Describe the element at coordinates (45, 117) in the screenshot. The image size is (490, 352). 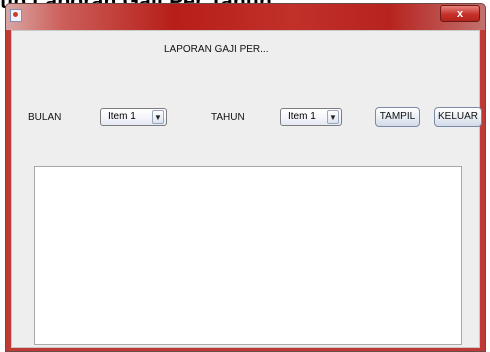
I see `bulan-label: BULAN` at that location.